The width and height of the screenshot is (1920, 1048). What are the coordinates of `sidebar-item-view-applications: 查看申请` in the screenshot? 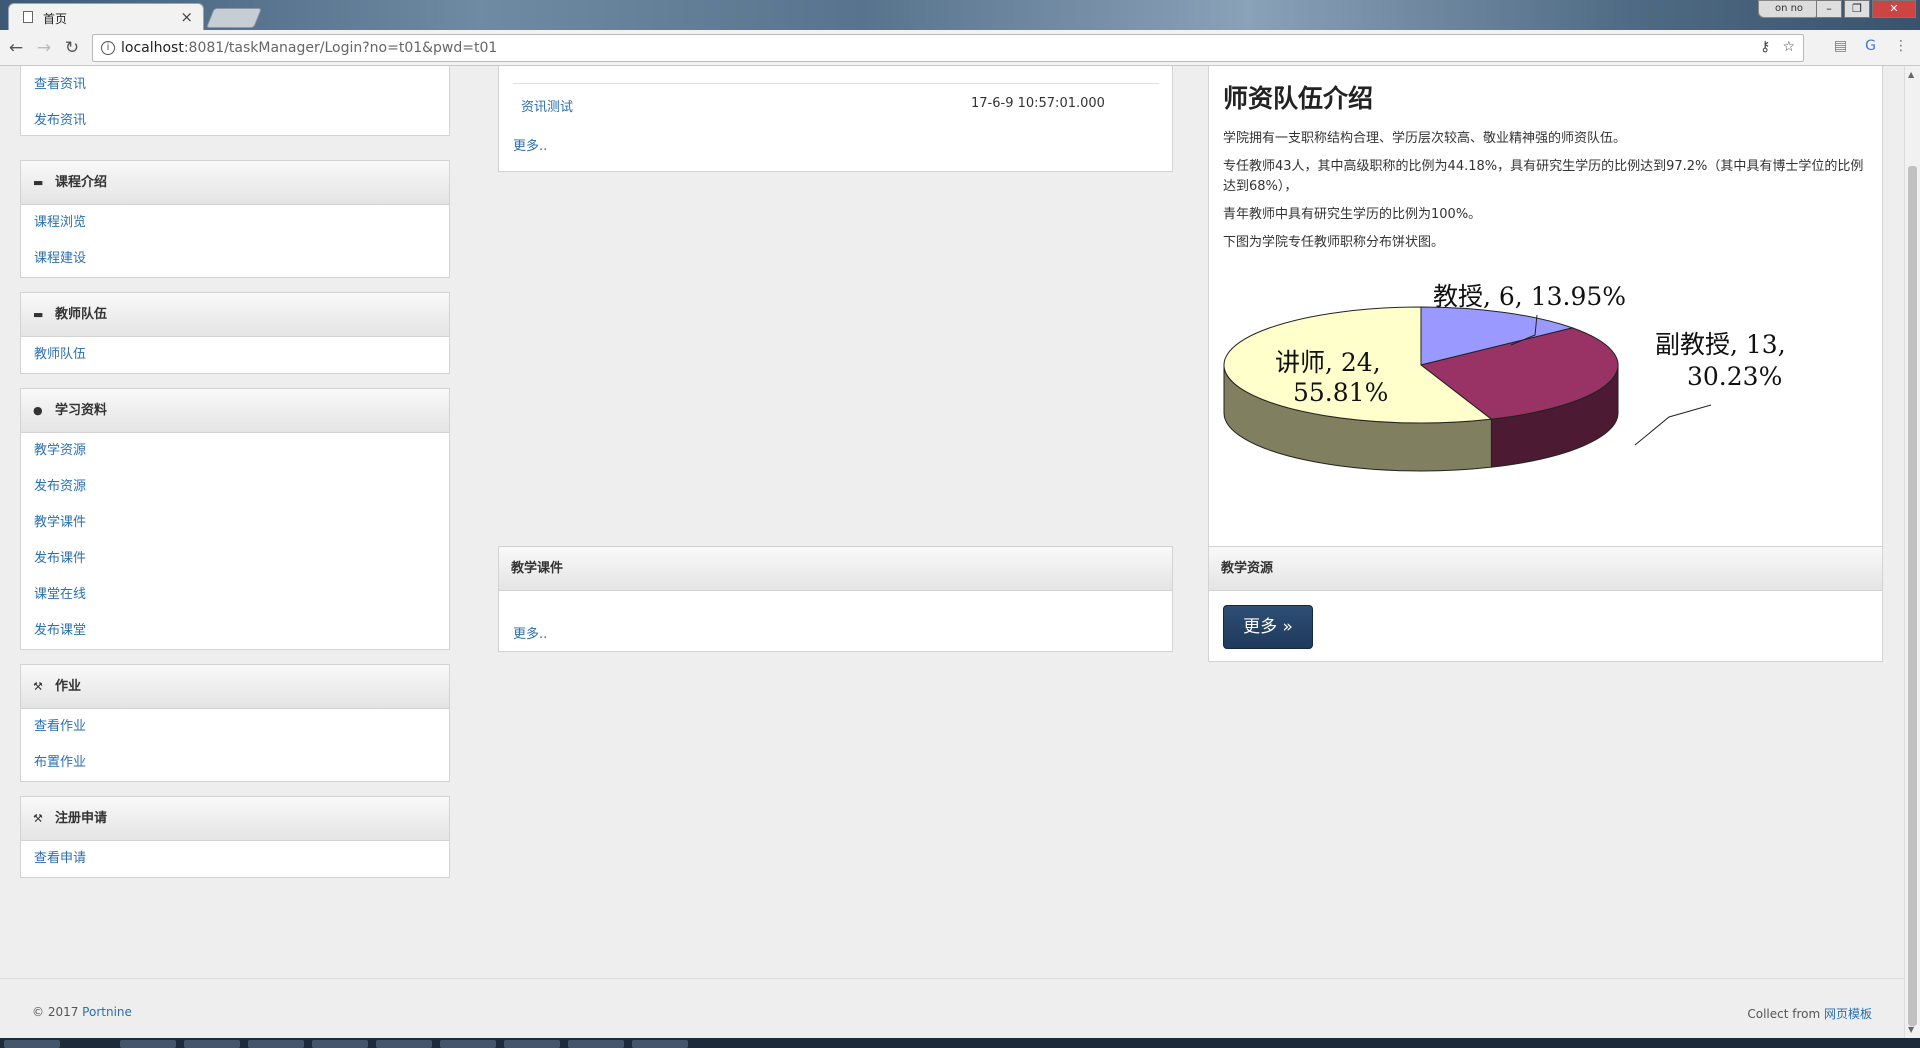 It's located at (235, 859).